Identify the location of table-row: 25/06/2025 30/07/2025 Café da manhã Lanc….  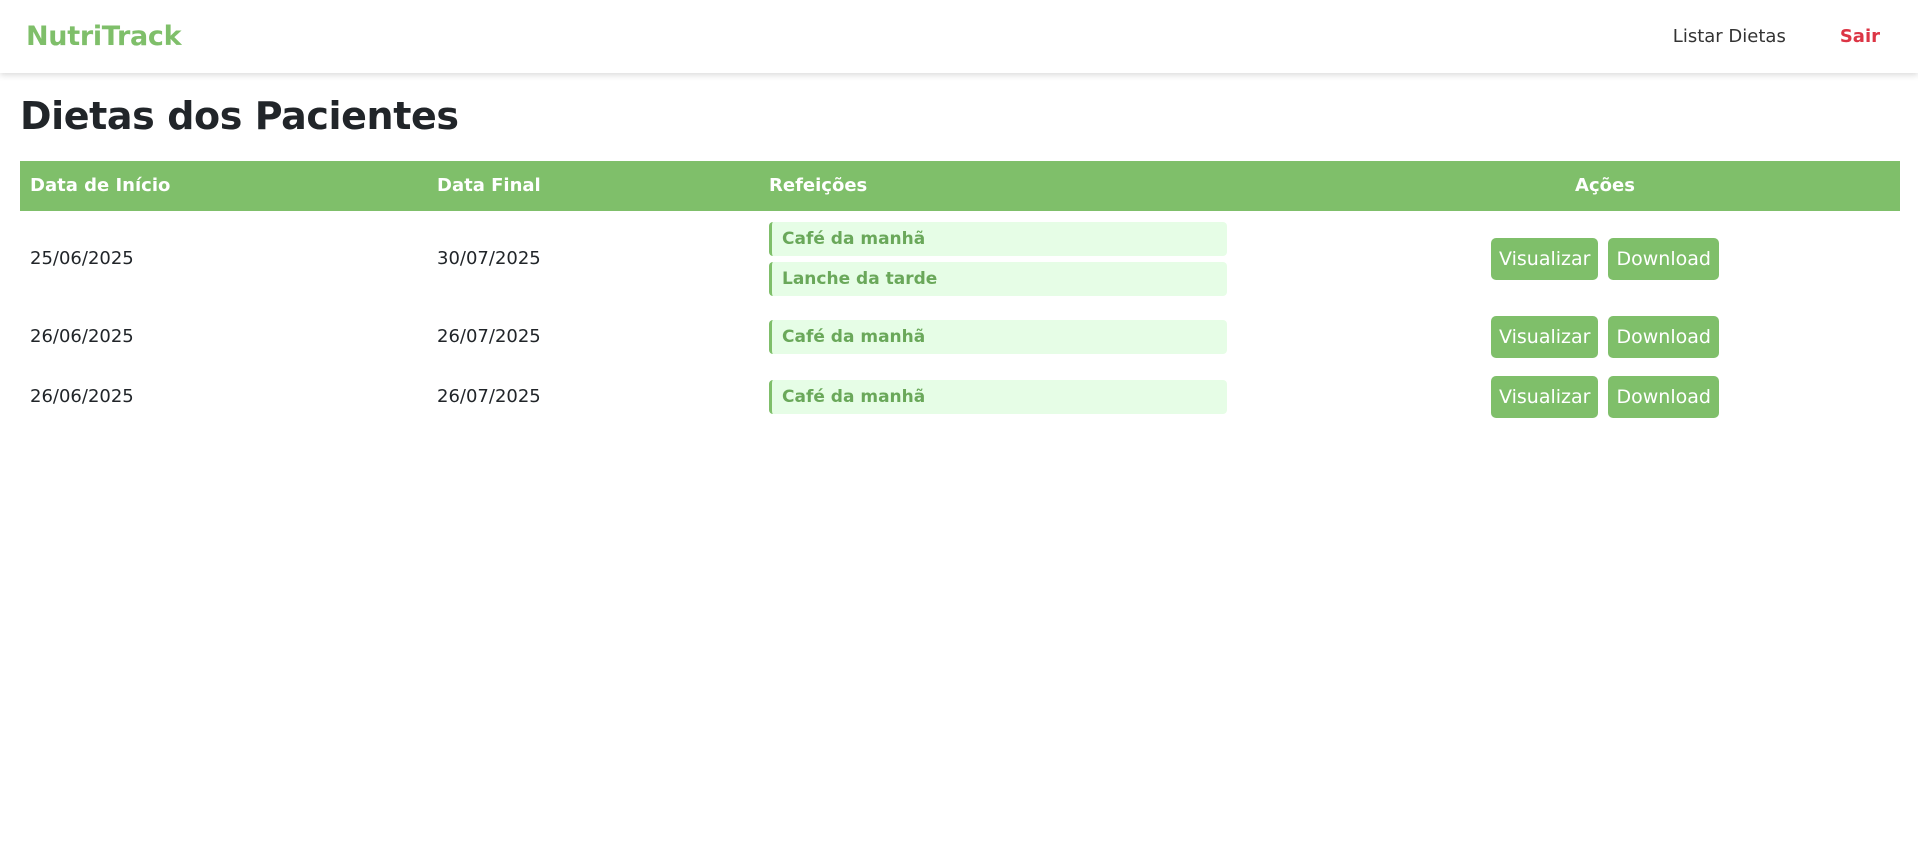
(960, 259).